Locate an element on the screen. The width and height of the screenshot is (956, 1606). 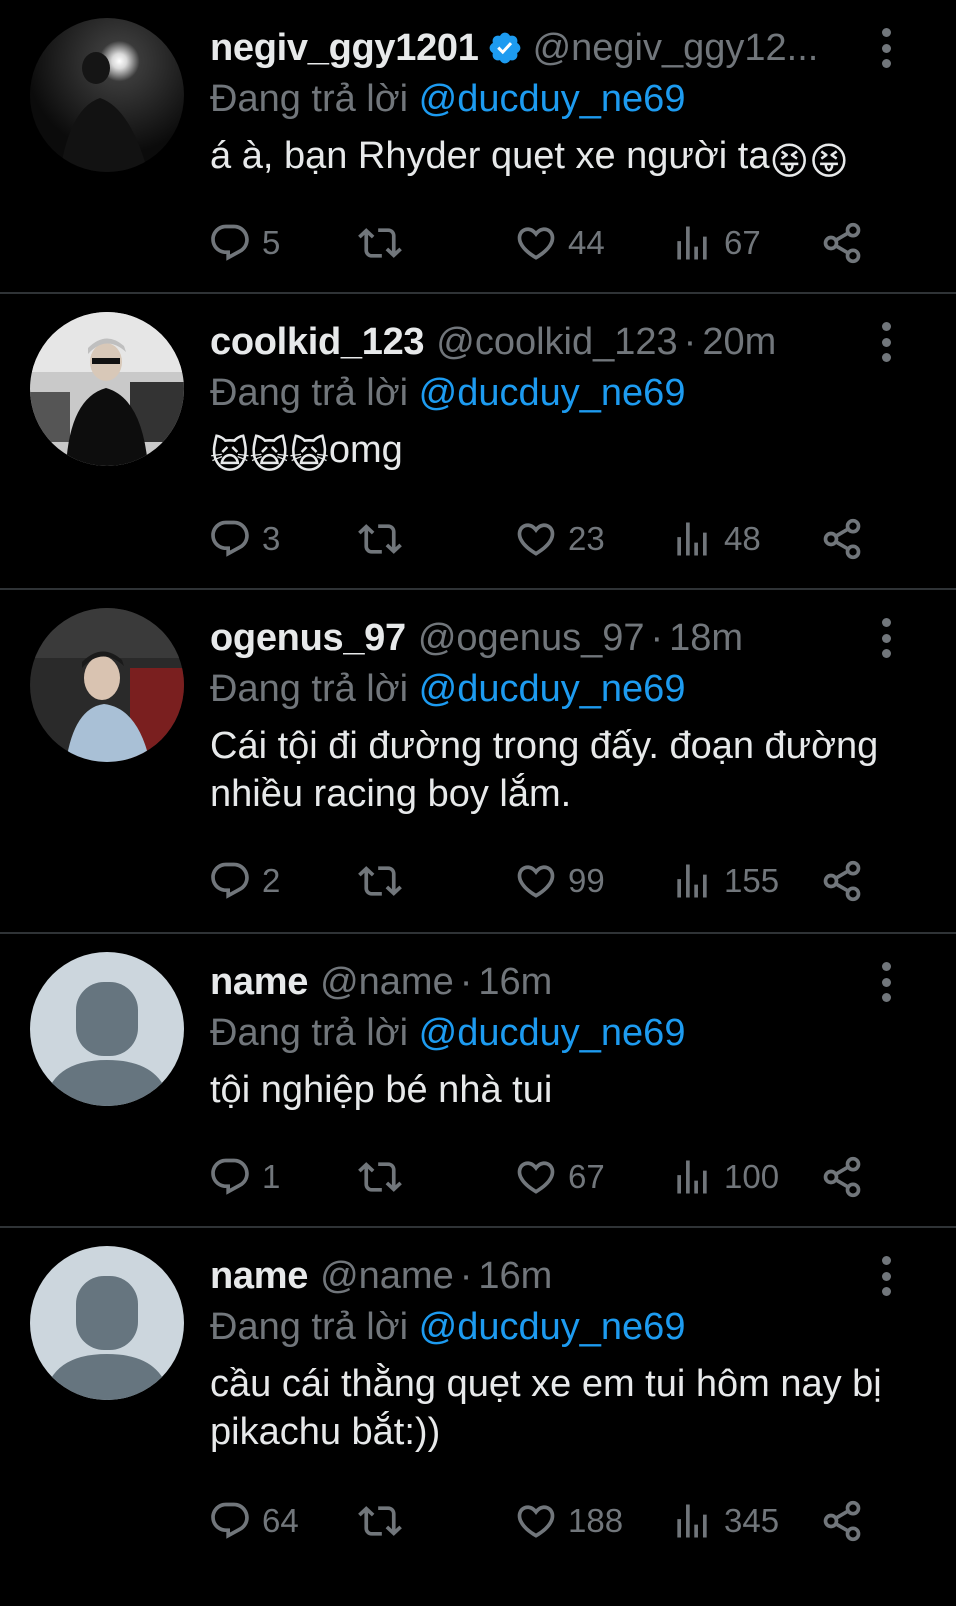
timestamp: 18m is located at coordinates (706, 638).